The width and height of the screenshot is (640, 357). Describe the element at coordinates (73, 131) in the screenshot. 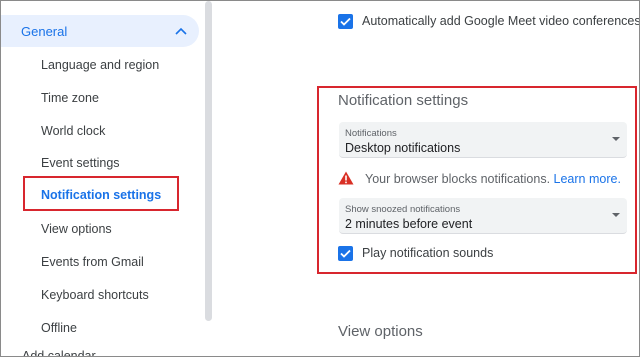

I see `sidebar-item-world-clock: World clock` at that location.